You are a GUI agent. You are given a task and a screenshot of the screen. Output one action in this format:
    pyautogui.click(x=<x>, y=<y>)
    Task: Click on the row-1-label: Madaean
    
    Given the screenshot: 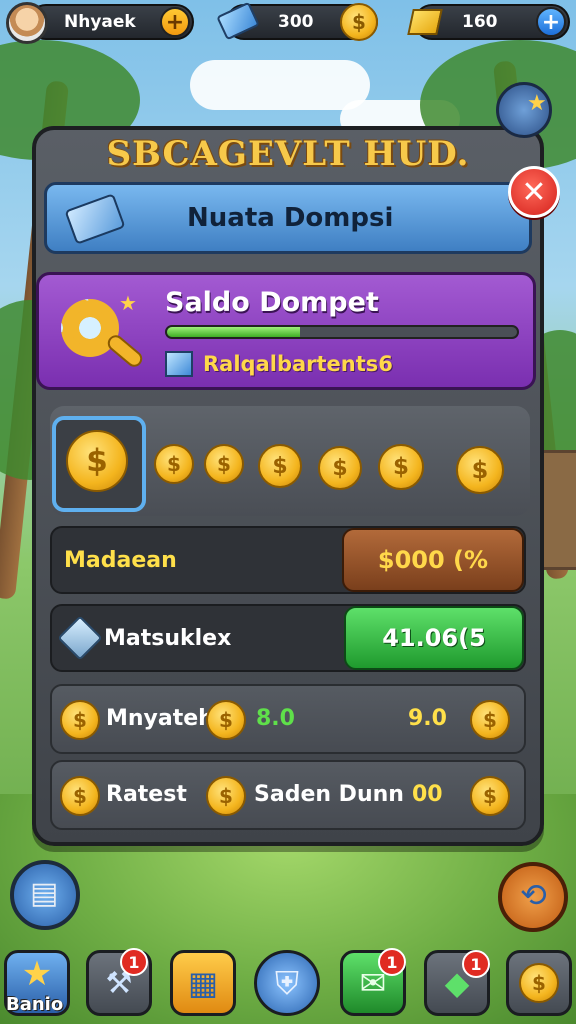 What is the action you would take?
    pyautogui.click(x=120, y=560)
    